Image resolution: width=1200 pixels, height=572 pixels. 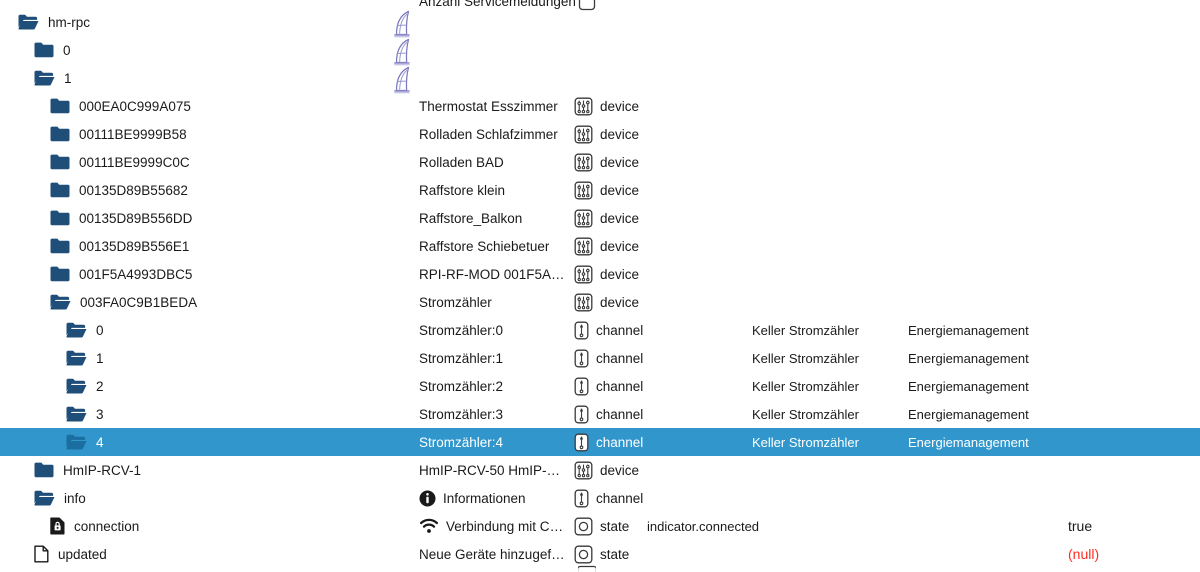 What do you see at coordinates (69, 22) in the screenshot?
I see `tree-node-label: hm-rpc` at bounding box center [69, 22].